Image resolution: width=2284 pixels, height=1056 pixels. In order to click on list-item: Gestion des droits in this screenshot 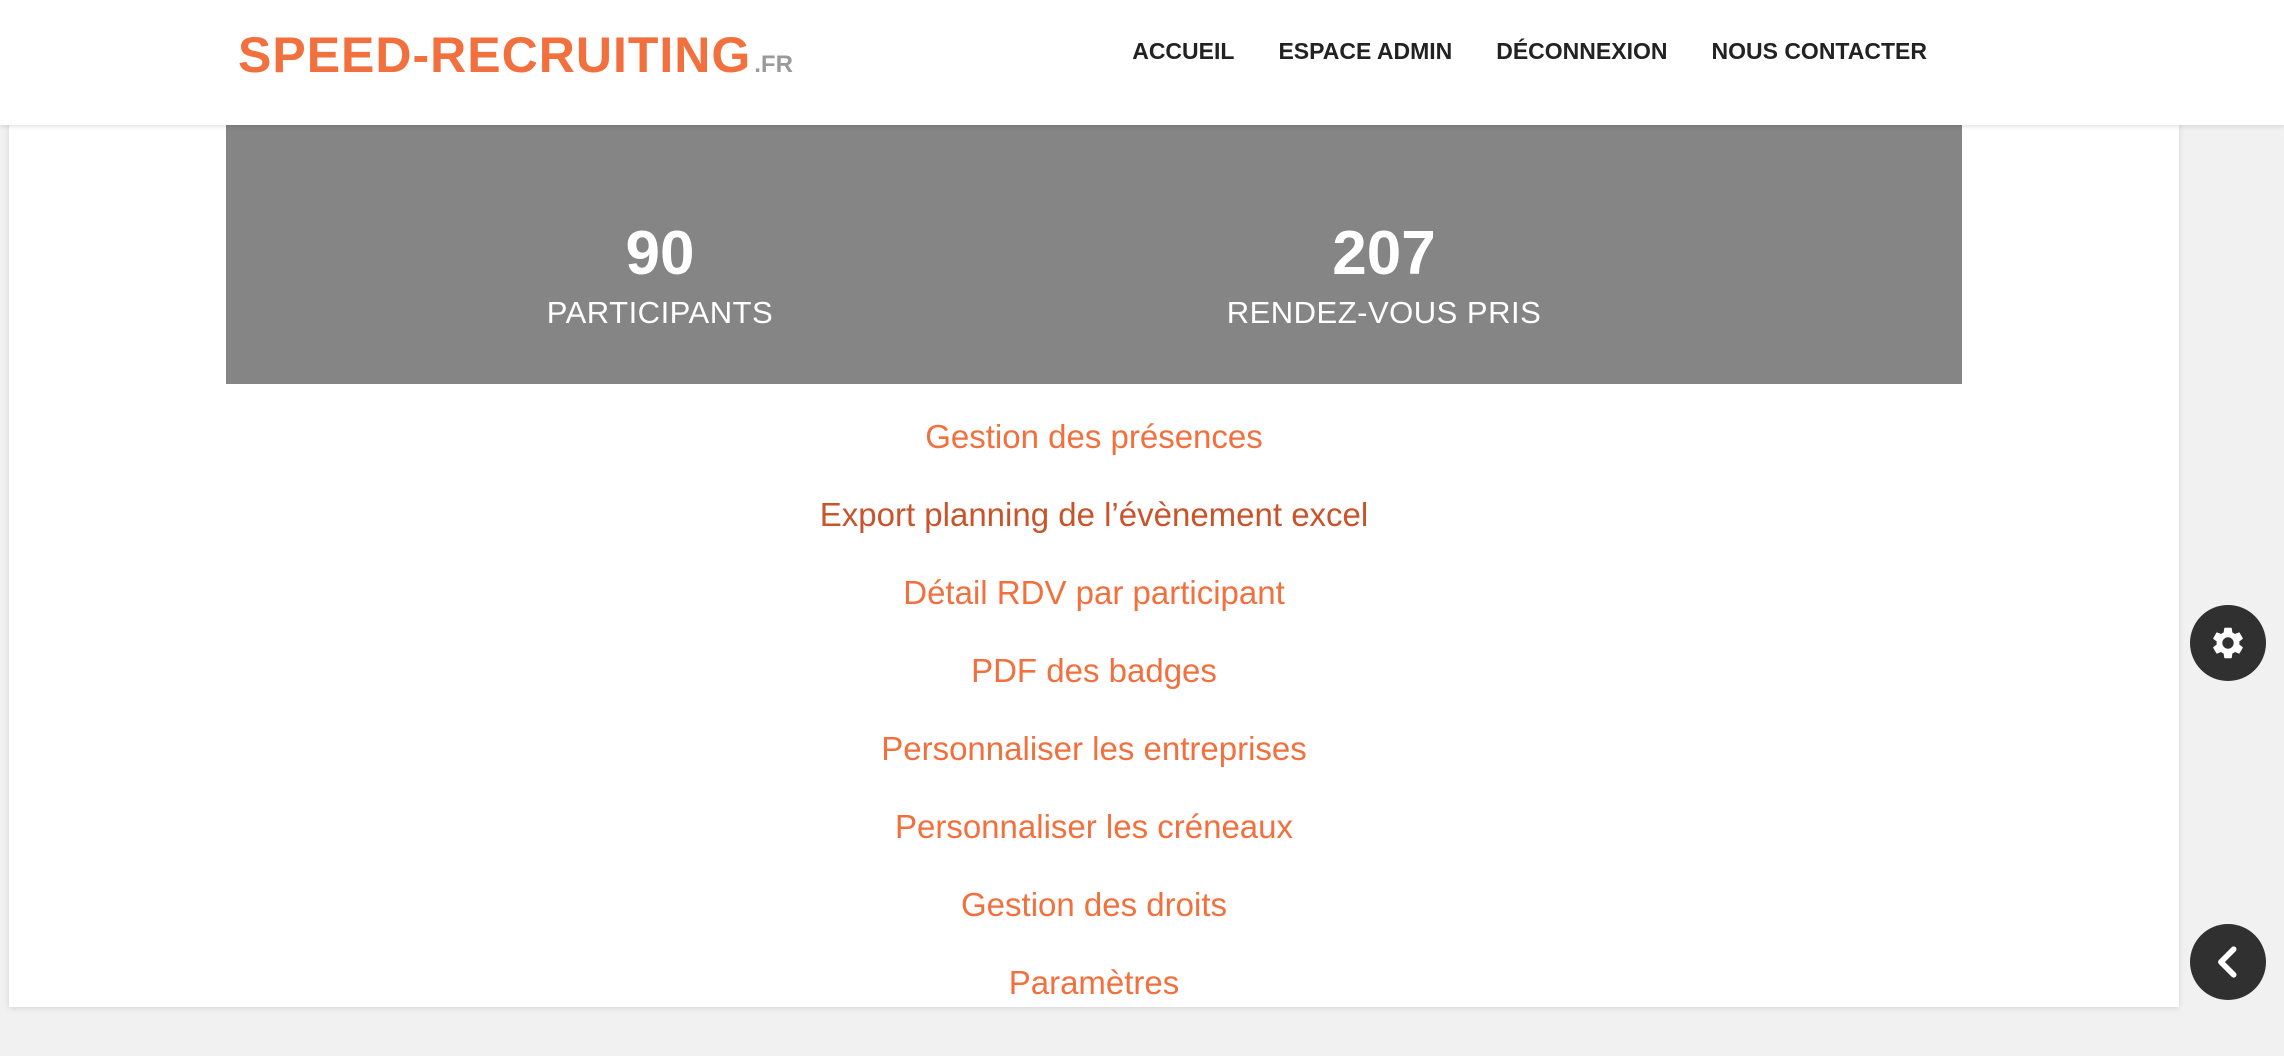, I will do `click(1094, 919)`.